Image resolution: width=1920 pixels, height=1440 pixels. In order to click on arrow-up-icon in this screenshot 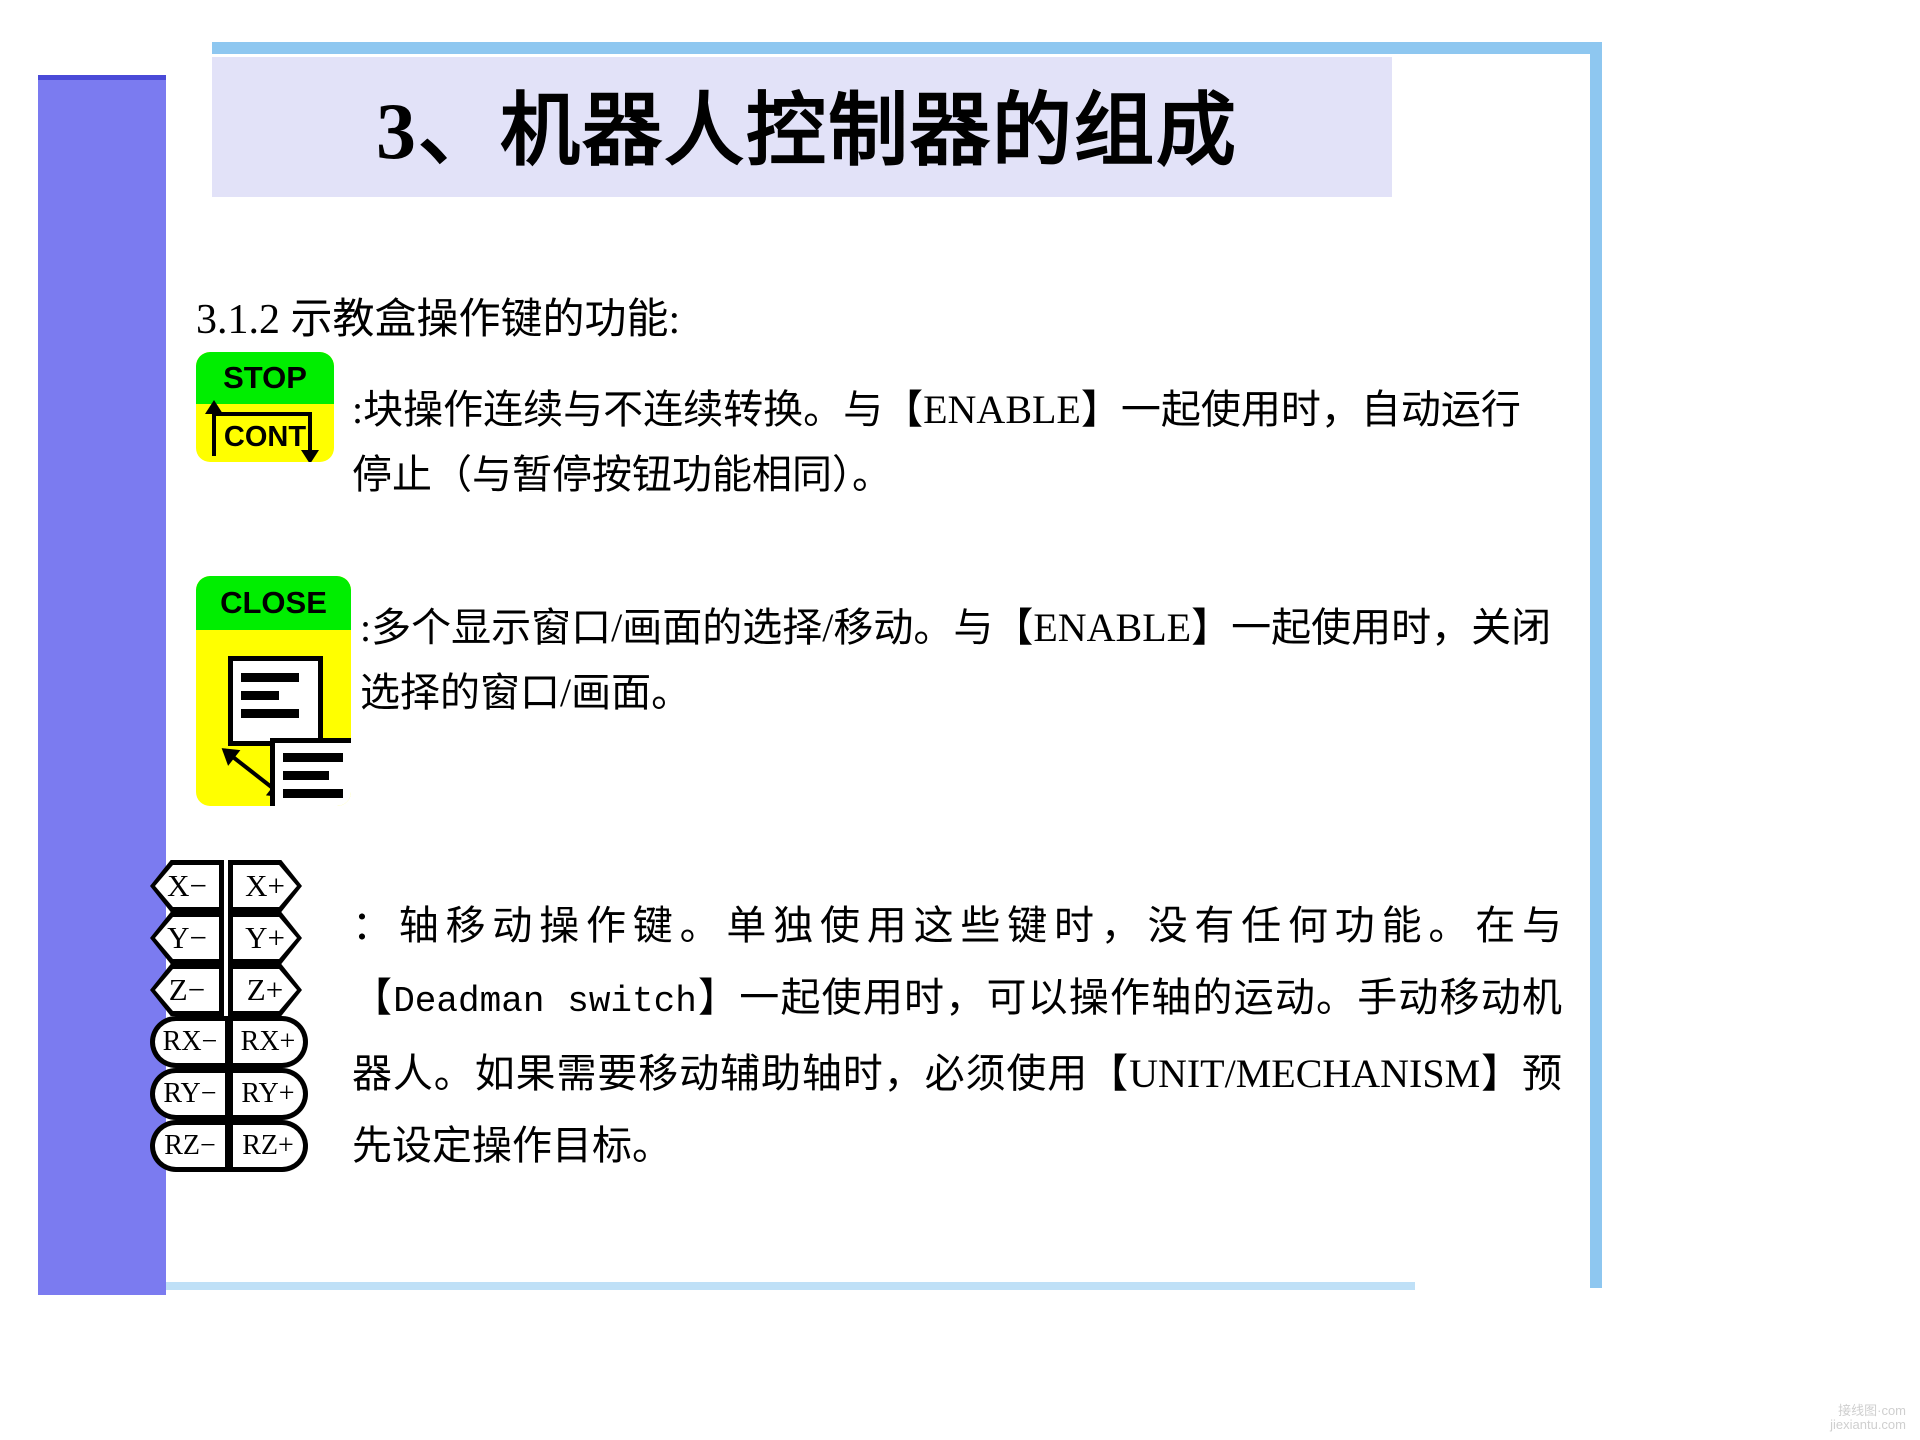, I will do `click(214, 428)`.